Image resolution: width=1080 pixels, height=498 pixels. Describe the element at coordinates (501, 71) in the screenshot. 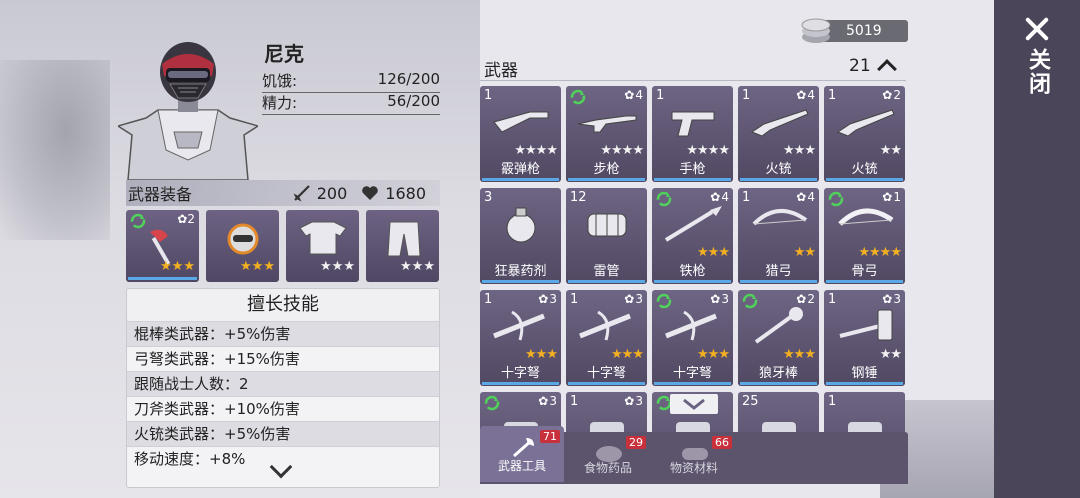

I see `inventory-title: 武器` at that location.